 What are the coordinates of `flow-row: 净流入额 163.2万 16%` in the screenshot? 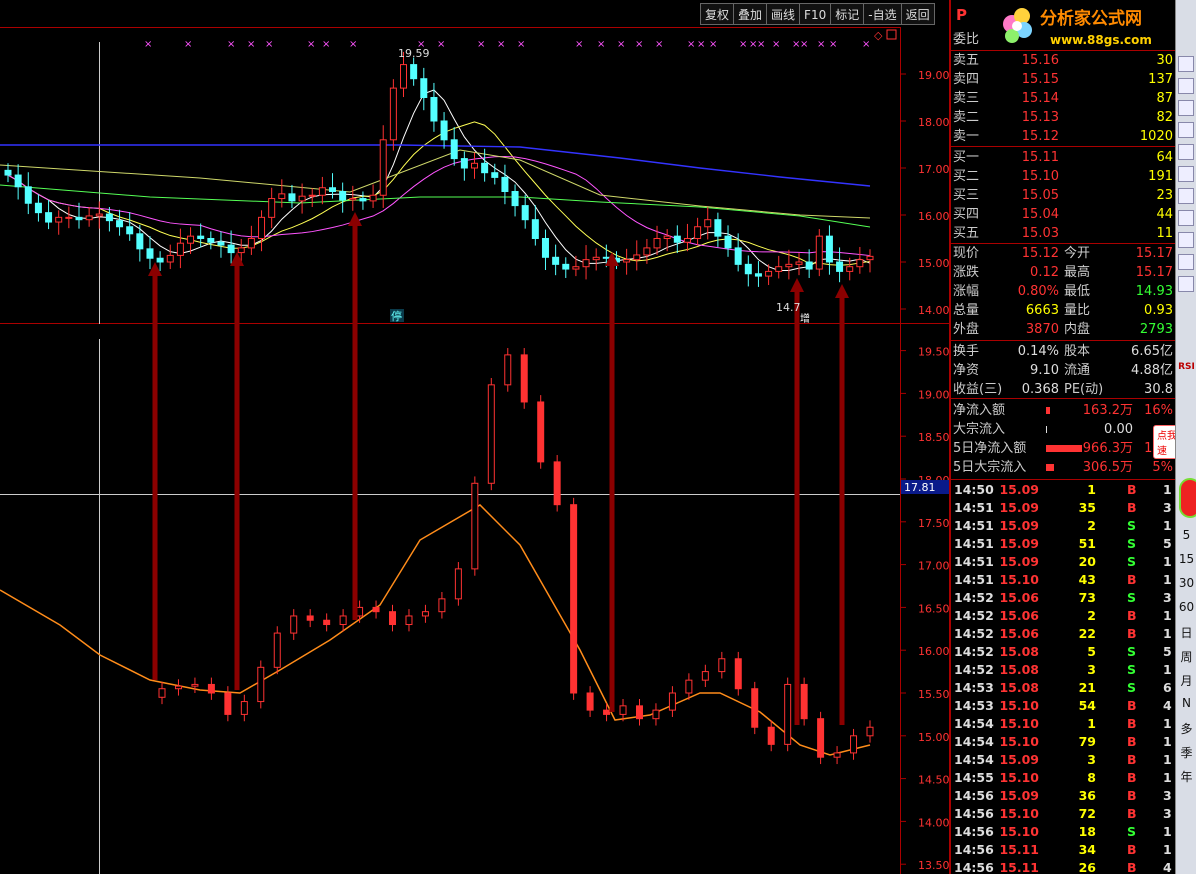 It's located at (1063, 410).